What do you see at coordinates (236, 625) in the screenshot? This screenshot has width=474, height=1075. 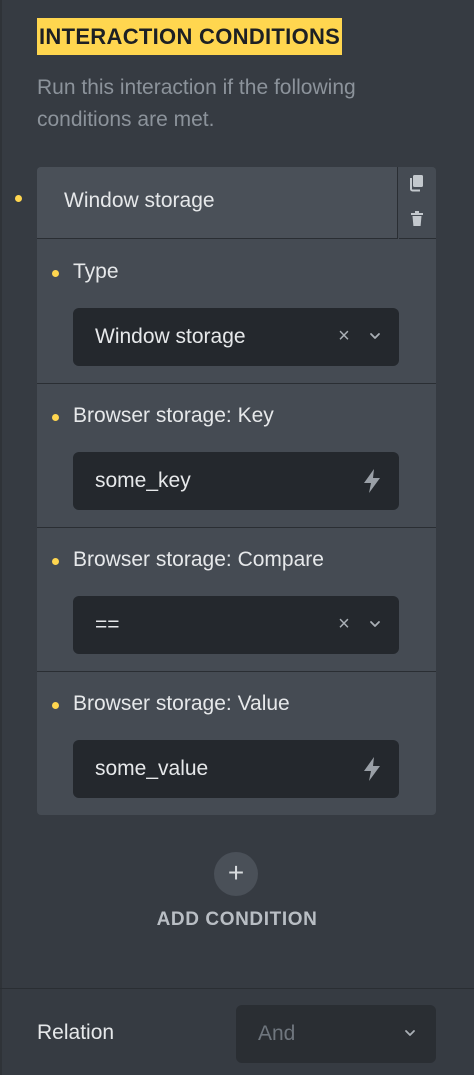 I see `compare-select: == ×` at bounding box center [236, 625].